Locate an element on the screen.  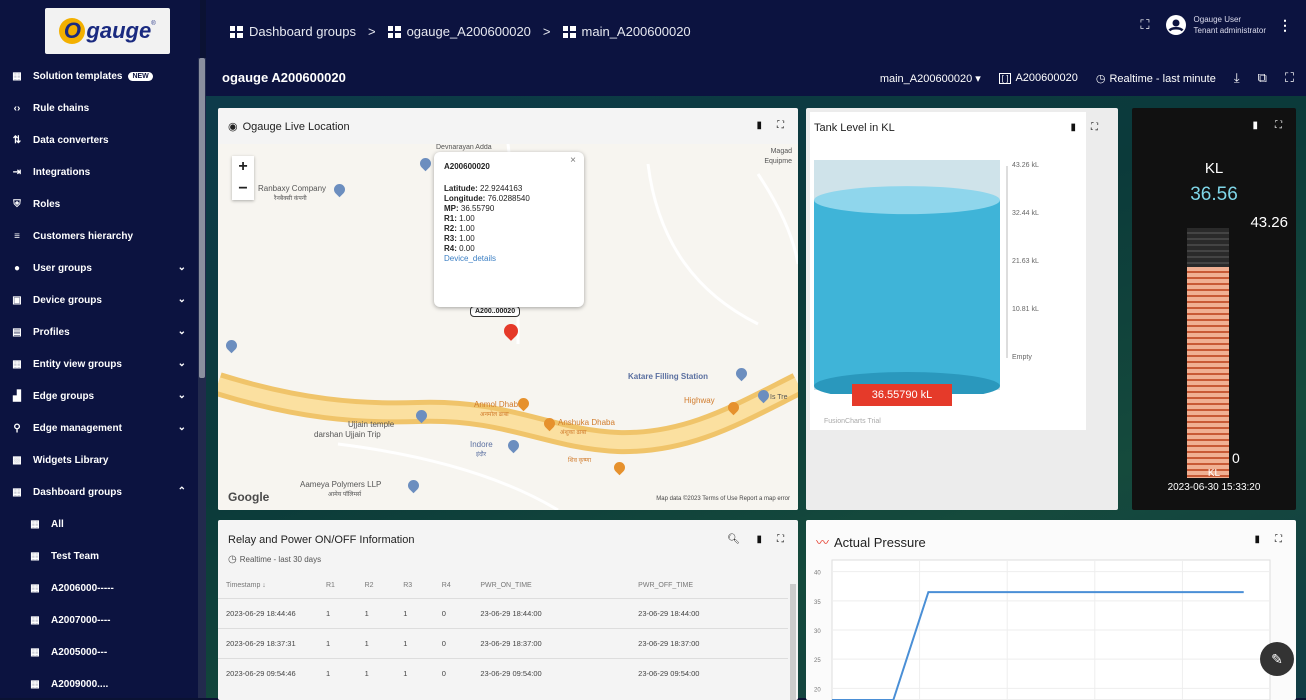
pencil-icon: ✎ is located at coordinates (1277, 658).